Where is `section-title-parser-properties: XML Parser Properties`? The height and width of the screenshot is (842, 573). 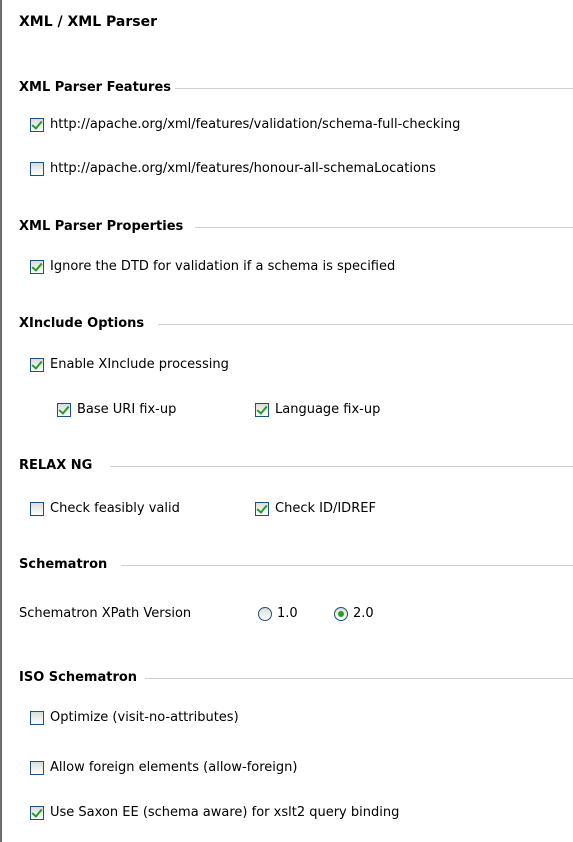 section-title-parser-properties: XML Parser Properties is located at coordinates (101, 226).